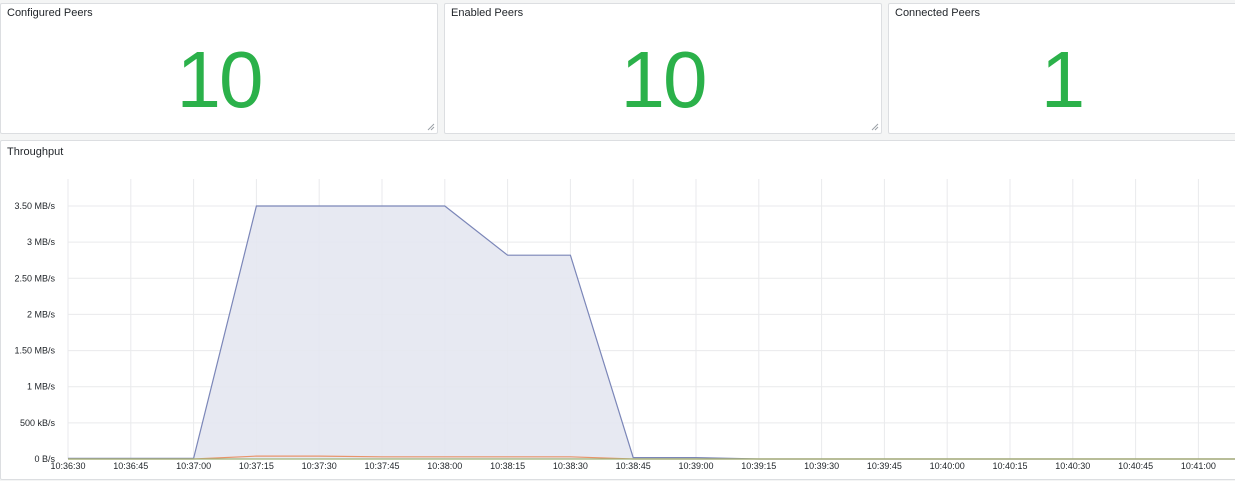 The image size is (1235, 481). What do you see at coordinates (444, 466) in the screenshot?
I see `x-tick-label: 10:38:00` at bounding box center [444, 466].